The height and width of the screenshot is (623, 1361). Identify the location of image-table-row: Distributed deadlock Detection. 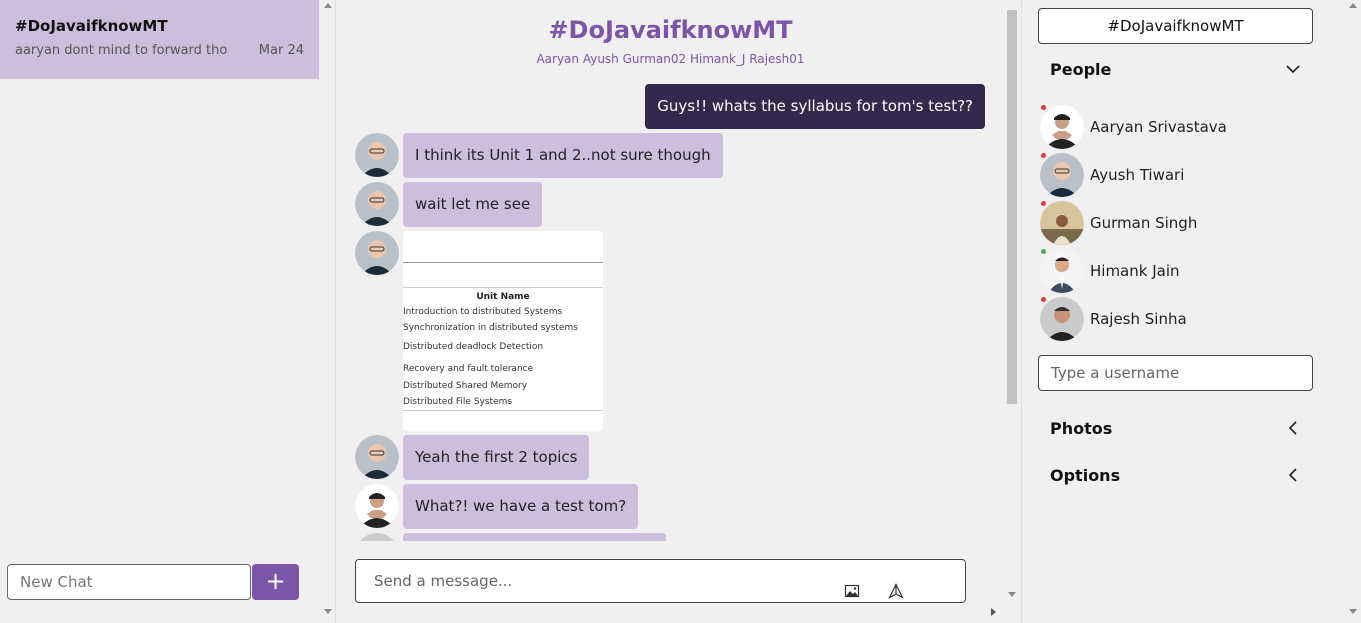
(473, 347).